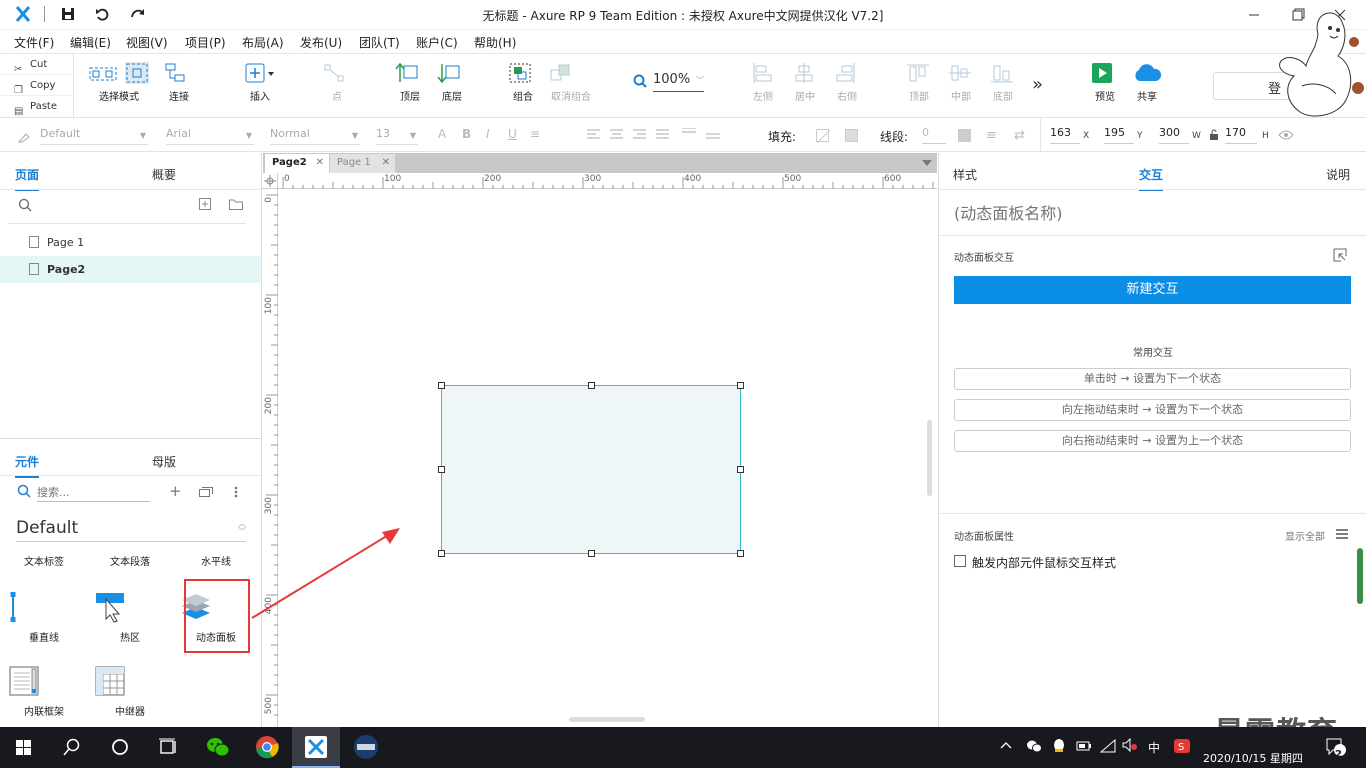 Image resolution: width=1366 pixels, height=768 pixels. What do you see at coordinates (297, 163) in the screenshot?
I see `tab-page2: Page2 ✕` at bounding box center [297, 163].